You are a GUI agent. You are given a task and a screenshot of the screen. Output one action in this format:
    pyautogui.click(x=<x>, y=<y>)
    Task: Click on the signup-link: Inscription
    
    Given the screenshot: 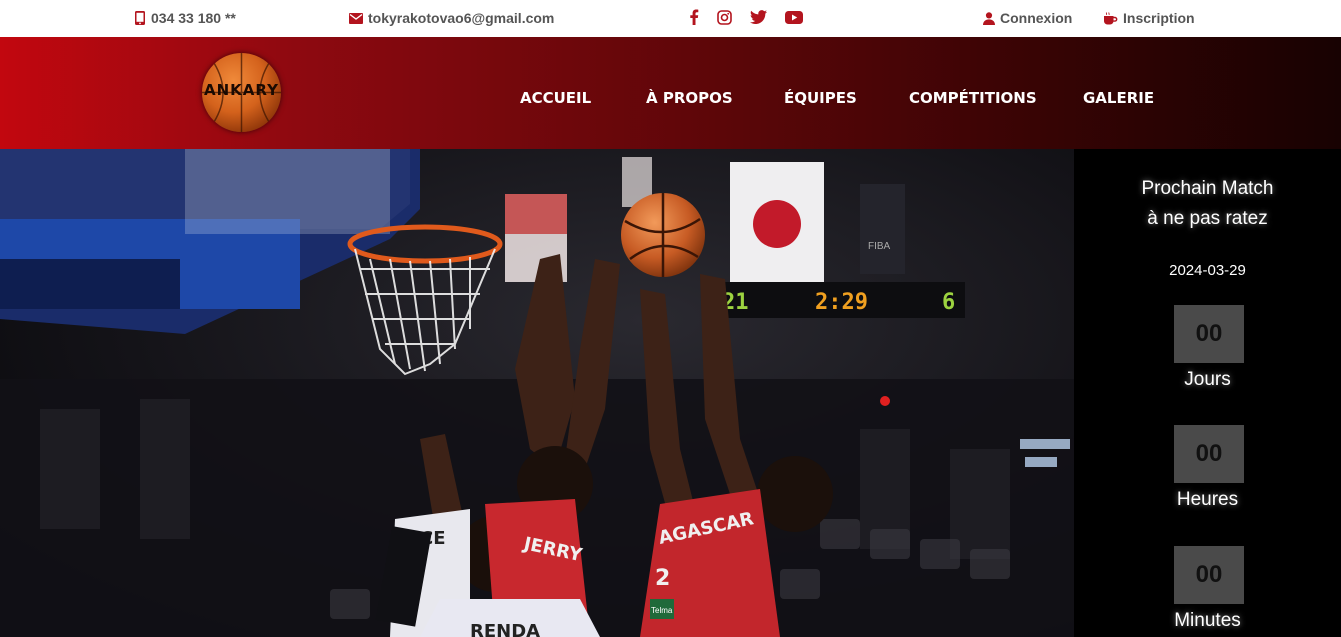 What is the action you would take?
    pyautogui.click(x=1149, y=18)
    